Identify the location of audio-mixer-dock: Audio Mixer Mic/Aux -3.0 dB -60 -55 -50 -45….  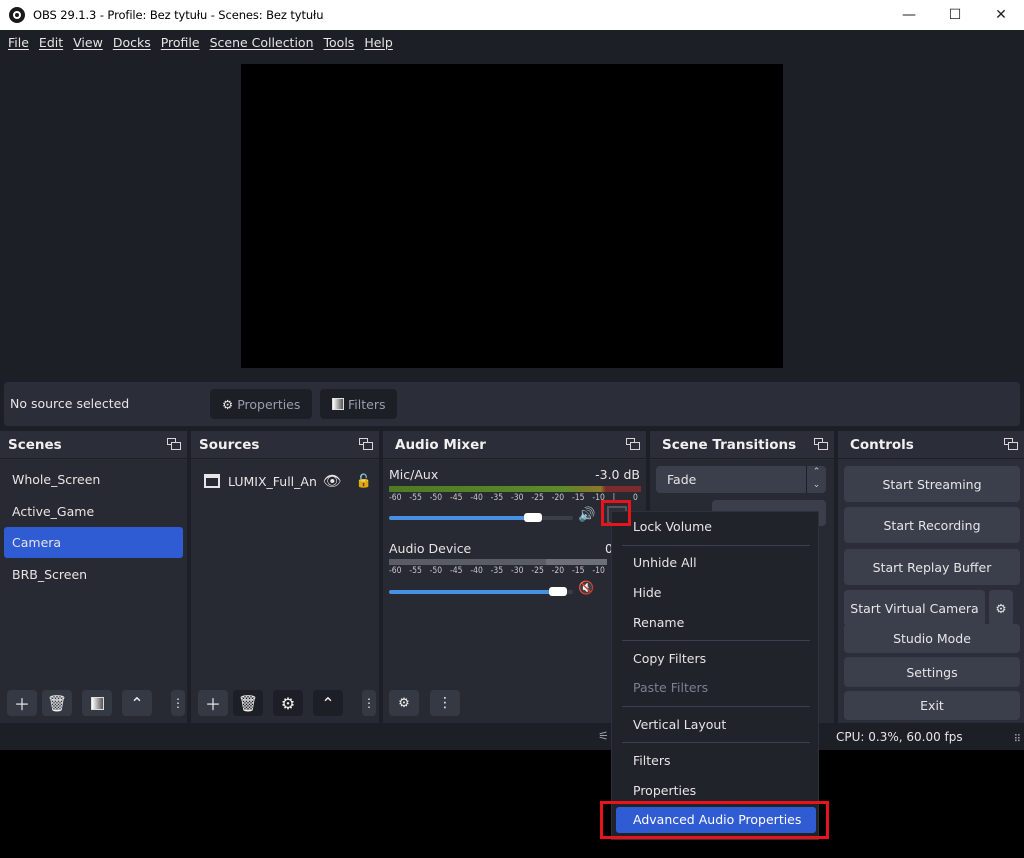
(514, 577).